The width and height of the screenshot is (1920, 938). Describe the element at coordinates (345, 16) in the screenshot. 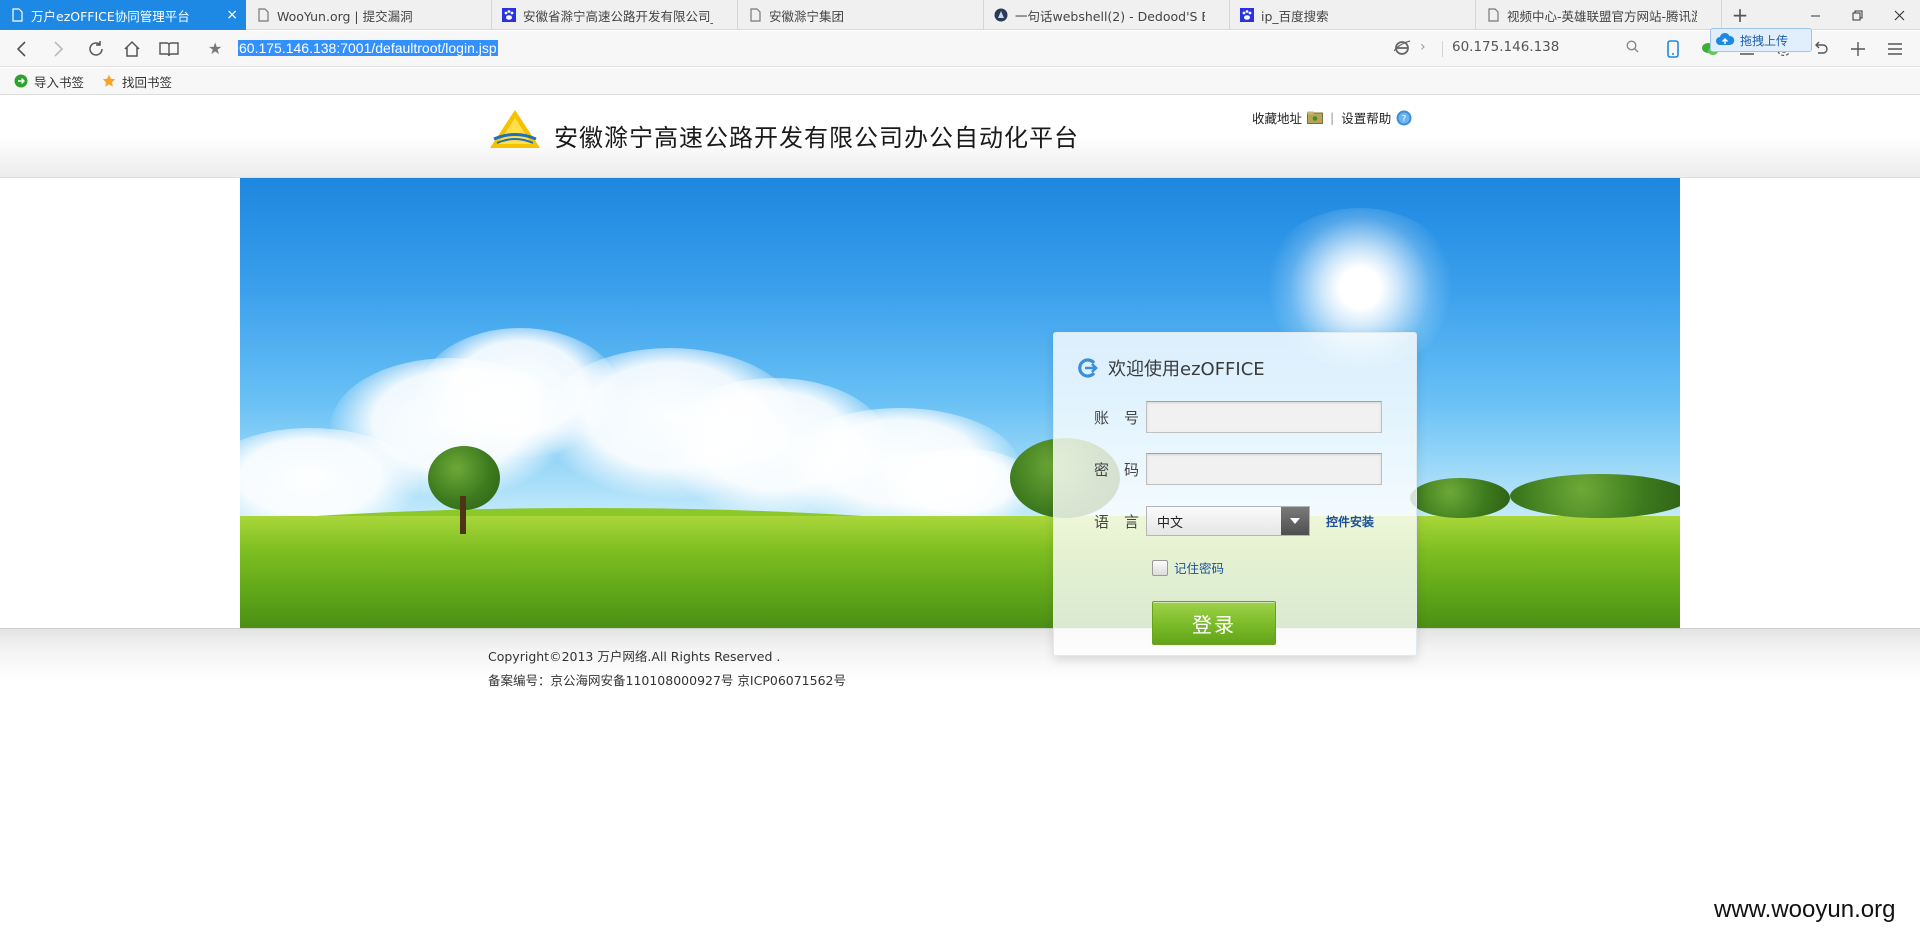

I see `tab-title: WooYun.org | 提交漏洞` at that location.